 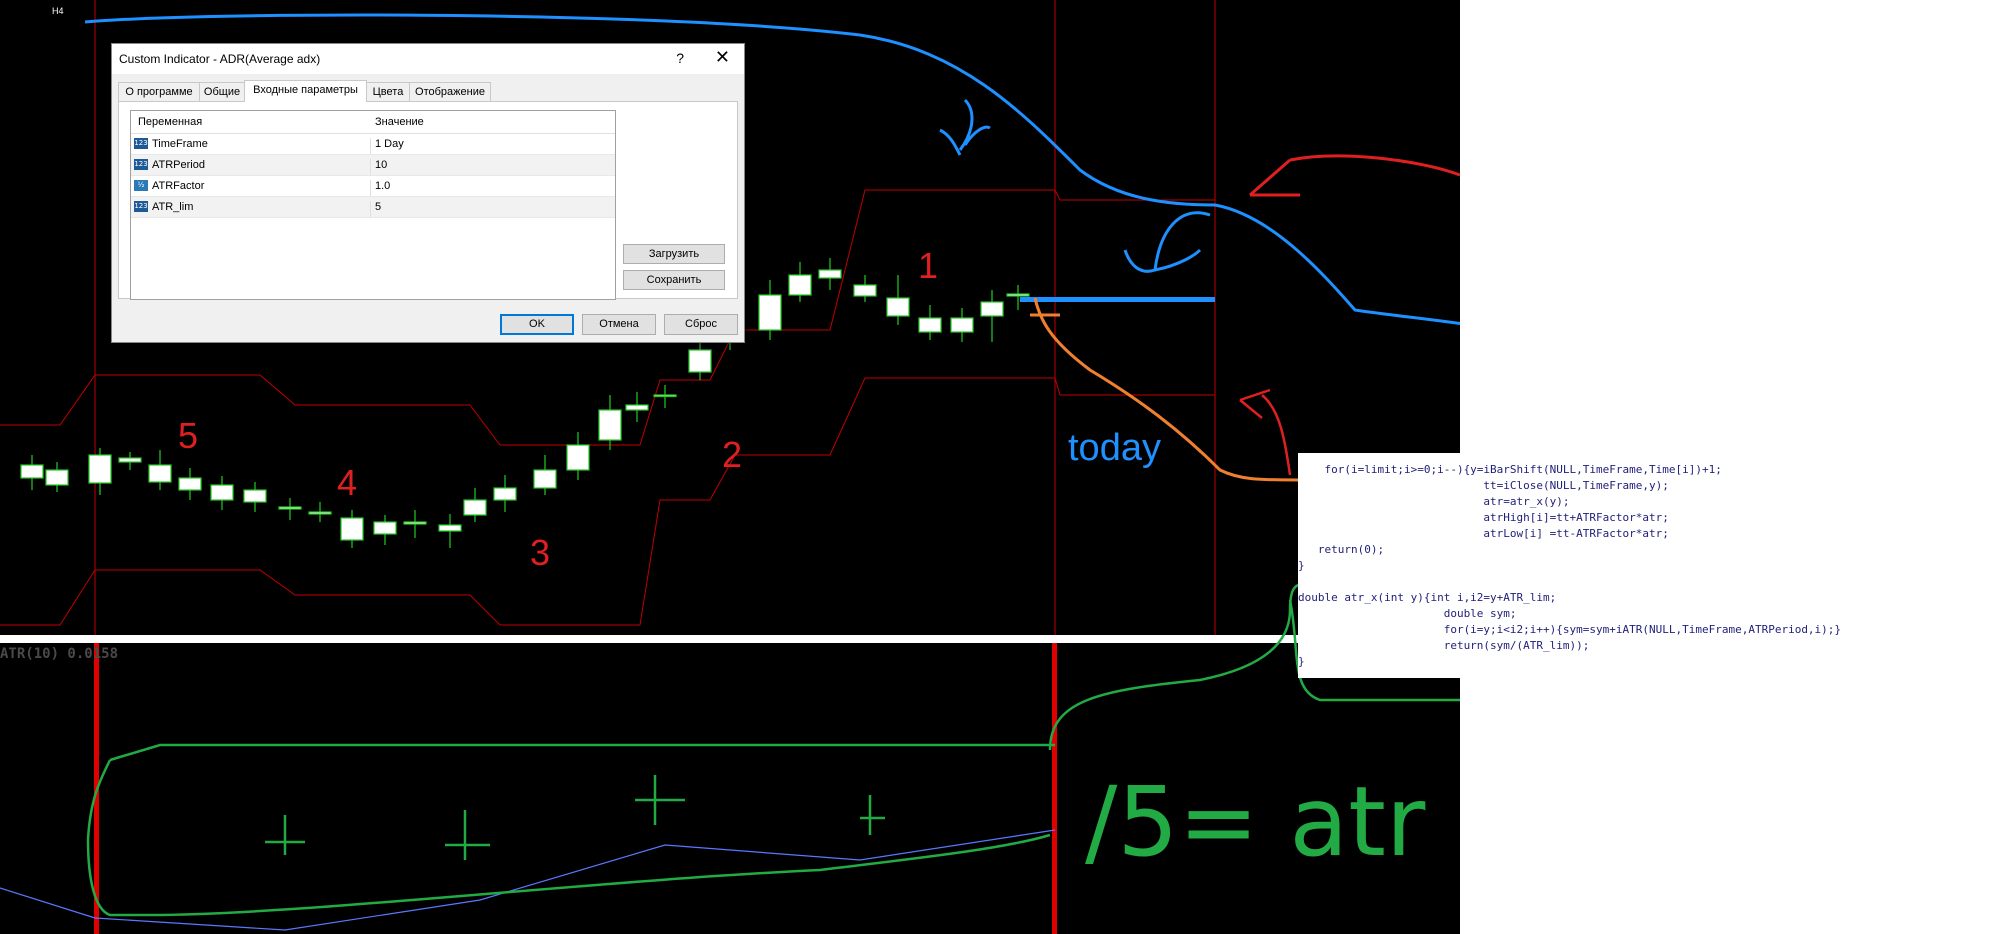 I want to click on param-value: 1.0, so click(x=380, y=188).